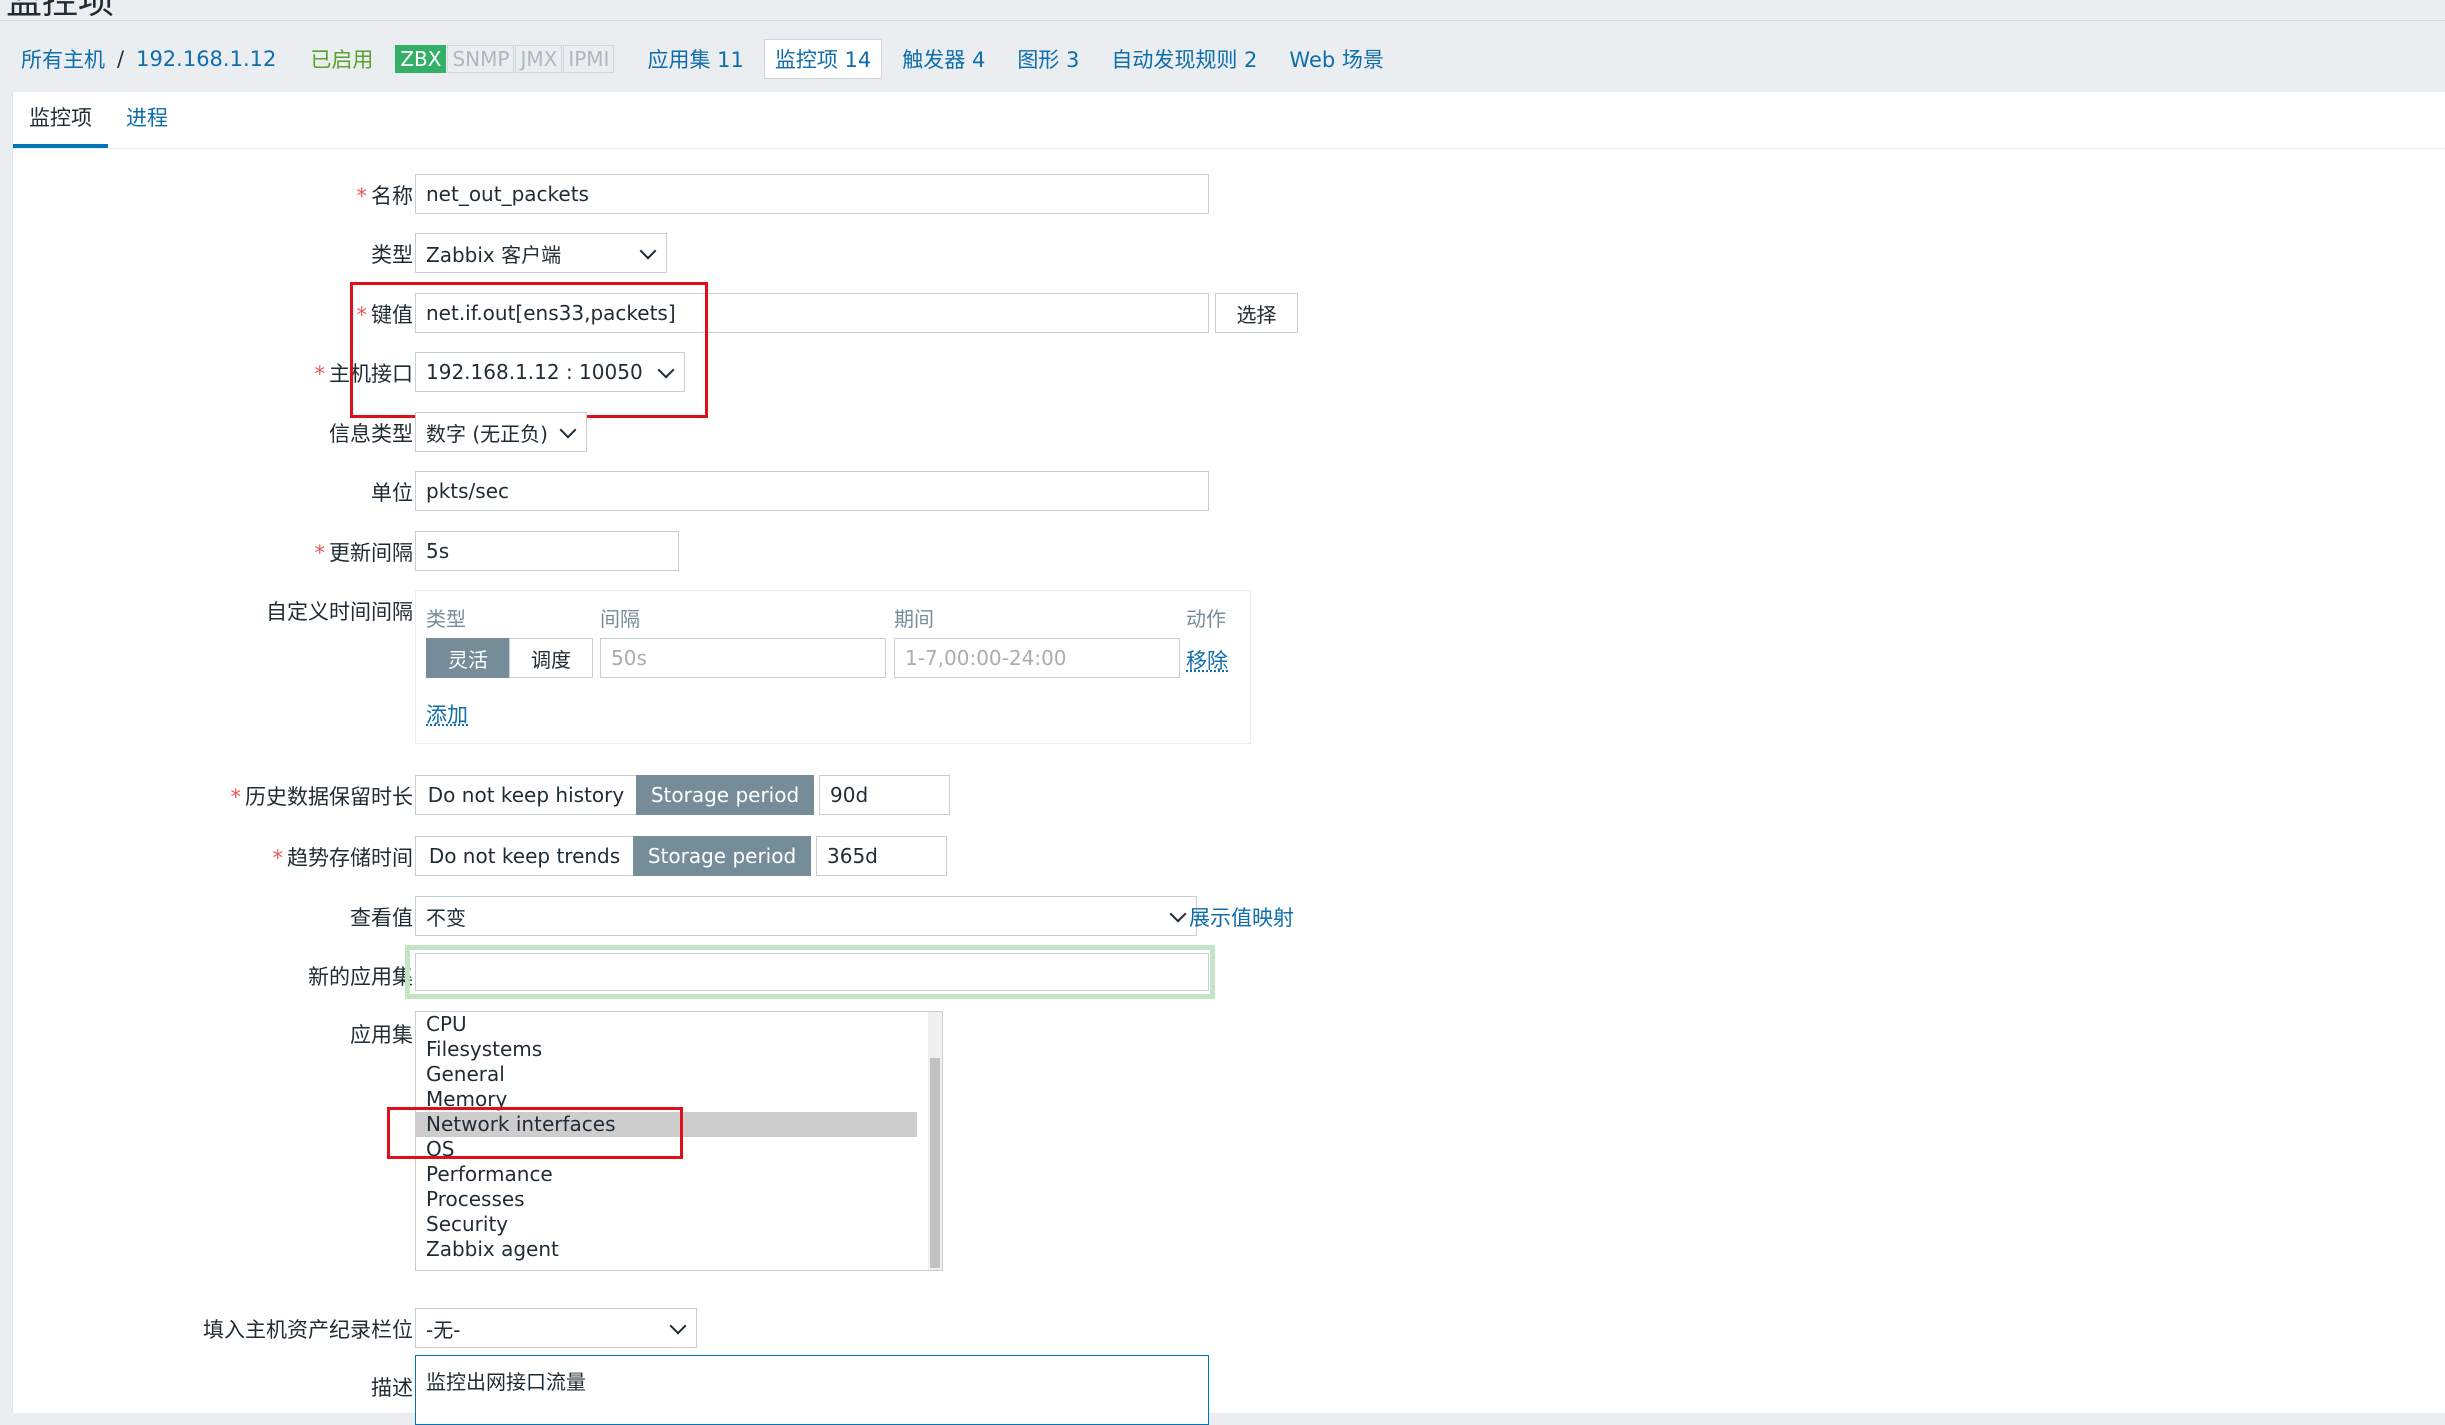 This screenshot has width=2445, height=1425. I want to click on interval-label: * 更新间隔, so click(364, 553).